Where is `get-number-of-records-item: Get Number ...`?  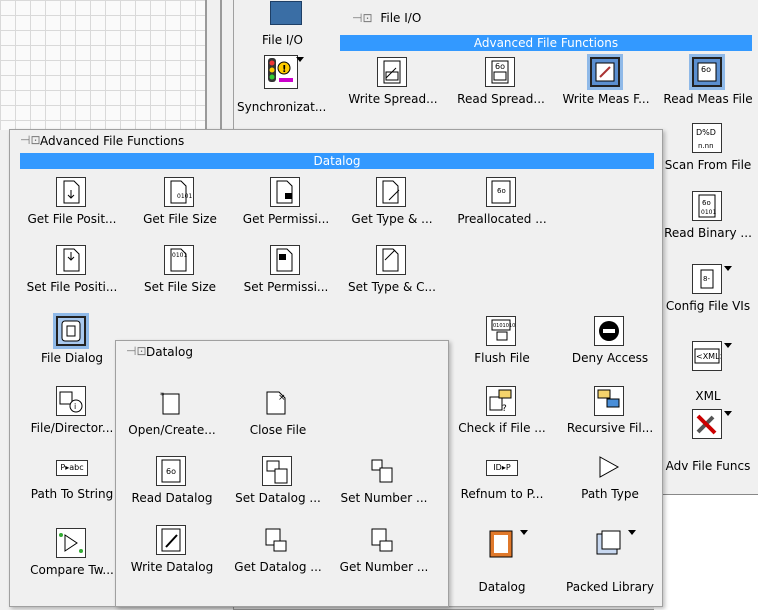 get-number-of-records-item: Get Number ... is located at coordinates (384, 551).